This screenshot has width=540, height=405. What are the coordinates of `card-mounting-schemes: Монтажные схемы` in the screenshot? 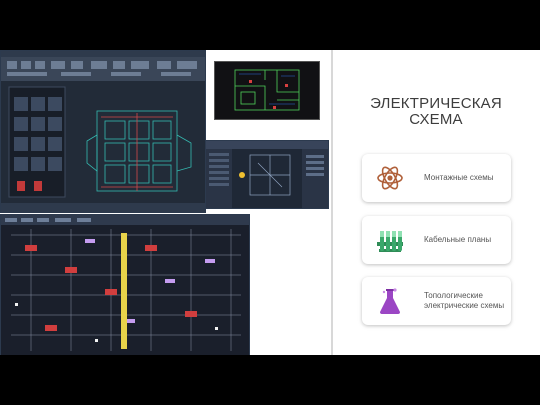 It's located at (436, 178).